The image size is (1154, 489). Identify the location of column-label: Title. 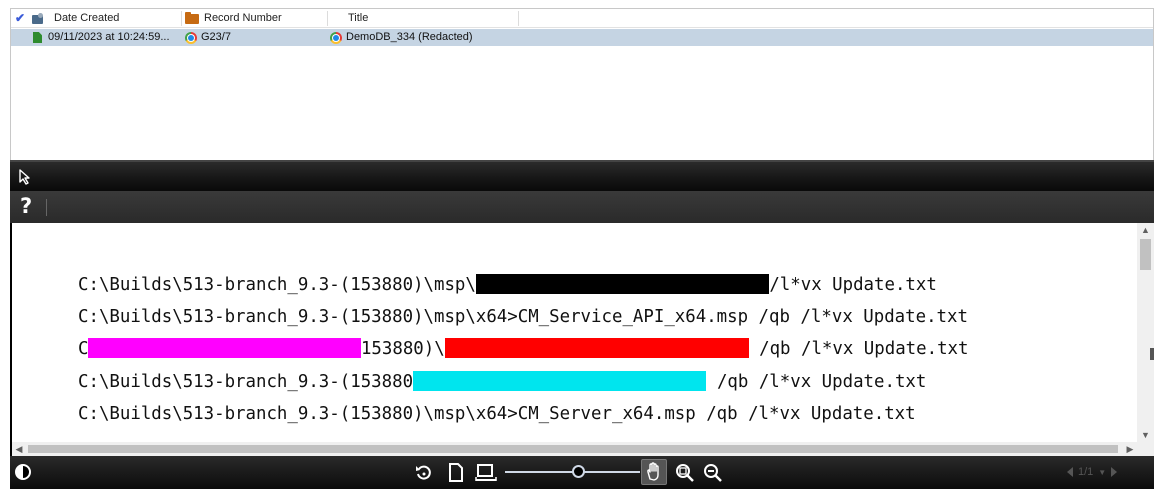
(358, 18).